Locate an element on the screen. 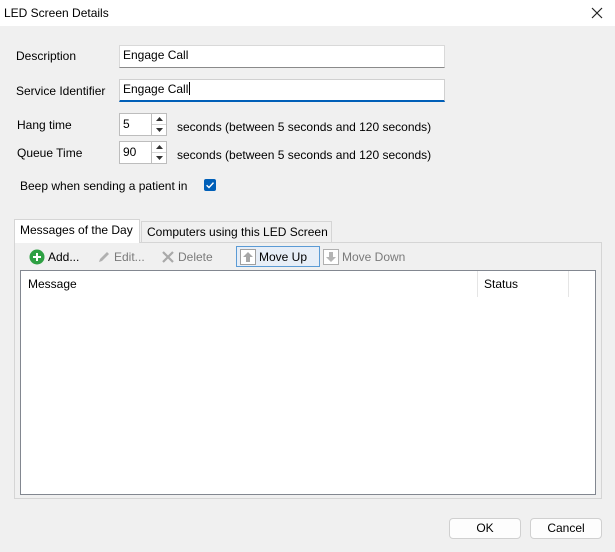 The image size is (615, 552). window-title: LED Screen Details is located at coordinates (56, 13).